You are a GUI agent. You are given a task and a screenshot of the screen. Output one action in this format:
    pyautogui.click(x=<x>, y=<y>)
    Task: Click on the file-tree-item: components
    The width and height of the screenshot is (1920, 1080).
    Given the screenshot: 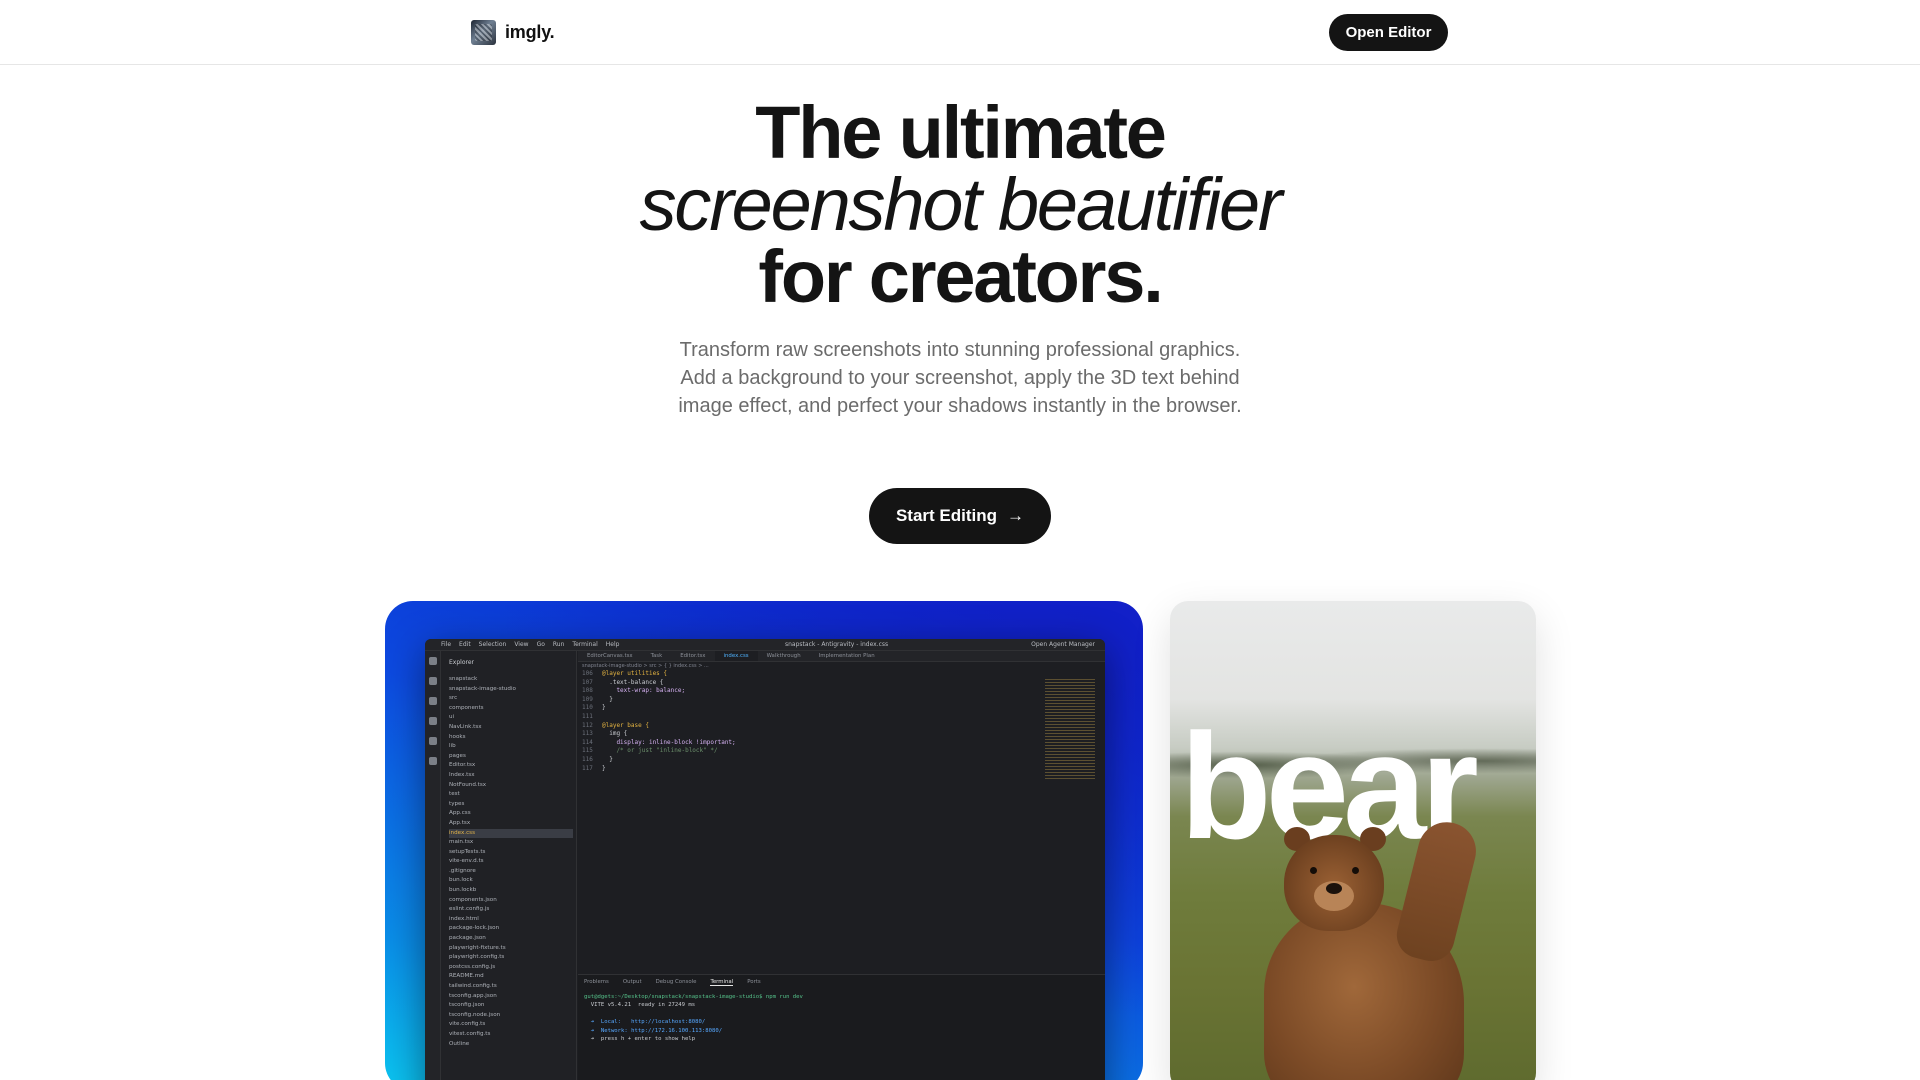 What is the action you would take?
    pyautogui.click(x=466, y=707)
    